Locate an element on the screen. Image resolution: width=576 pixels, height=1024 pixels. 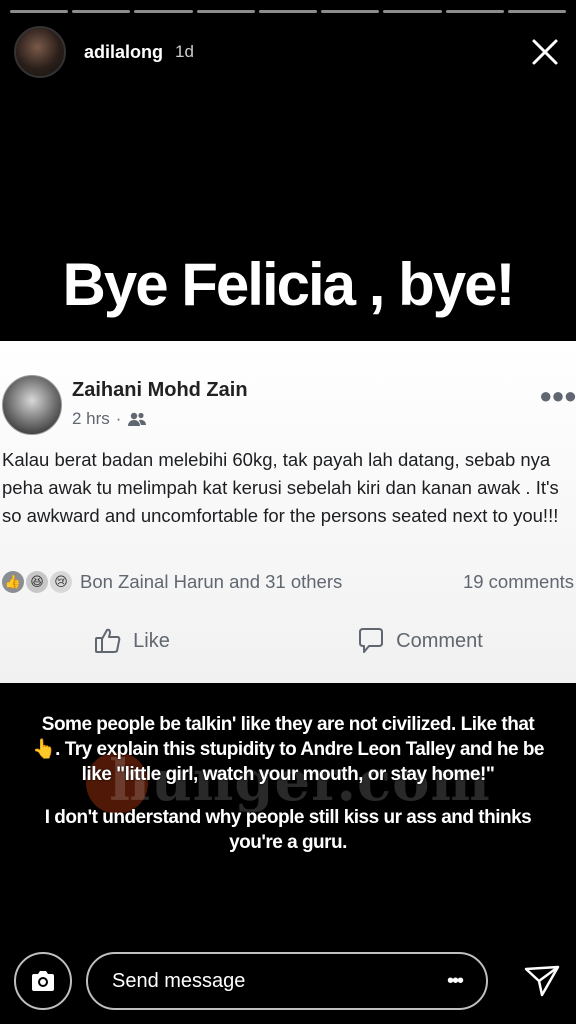
username: adilalong is located at coordinates (123, 52).